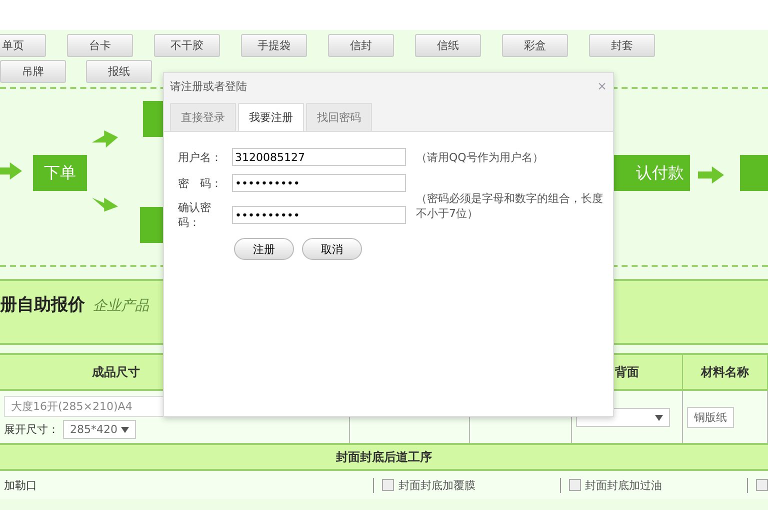  Describe the element at coordinates (195, 215) in the screenshot. I see `field-label: 确认密码：` at that location.